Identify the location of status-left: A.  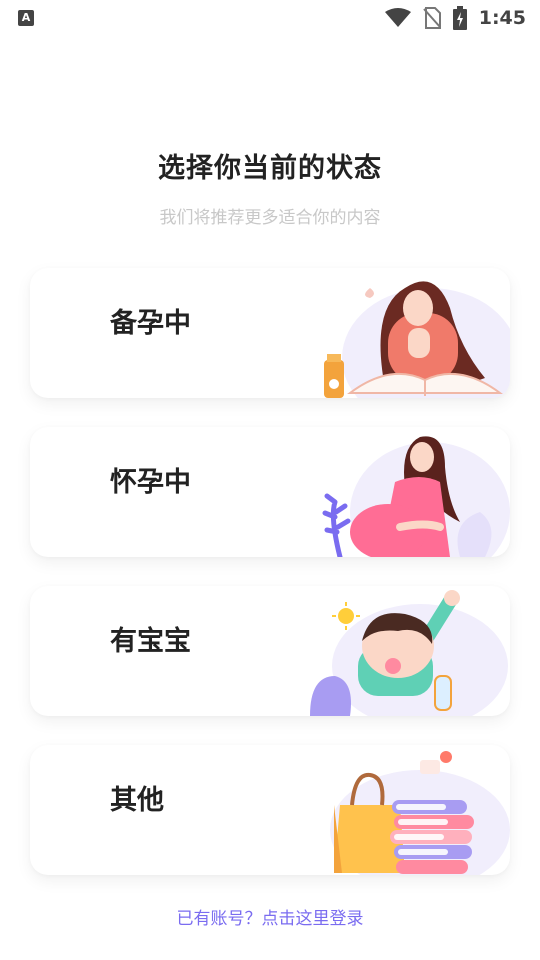
(26, 18).